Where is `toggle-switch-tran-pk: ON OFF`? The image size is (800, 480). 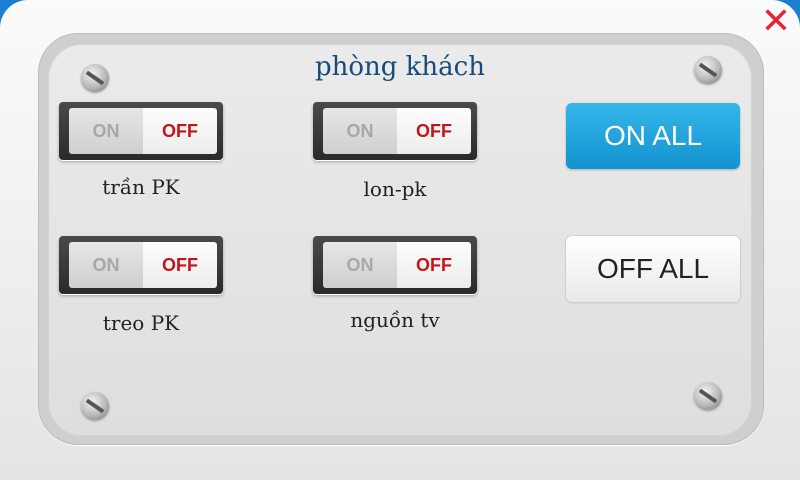
toggle-switch-tran-pk: ON OFF is located at coordinates (141, 131).